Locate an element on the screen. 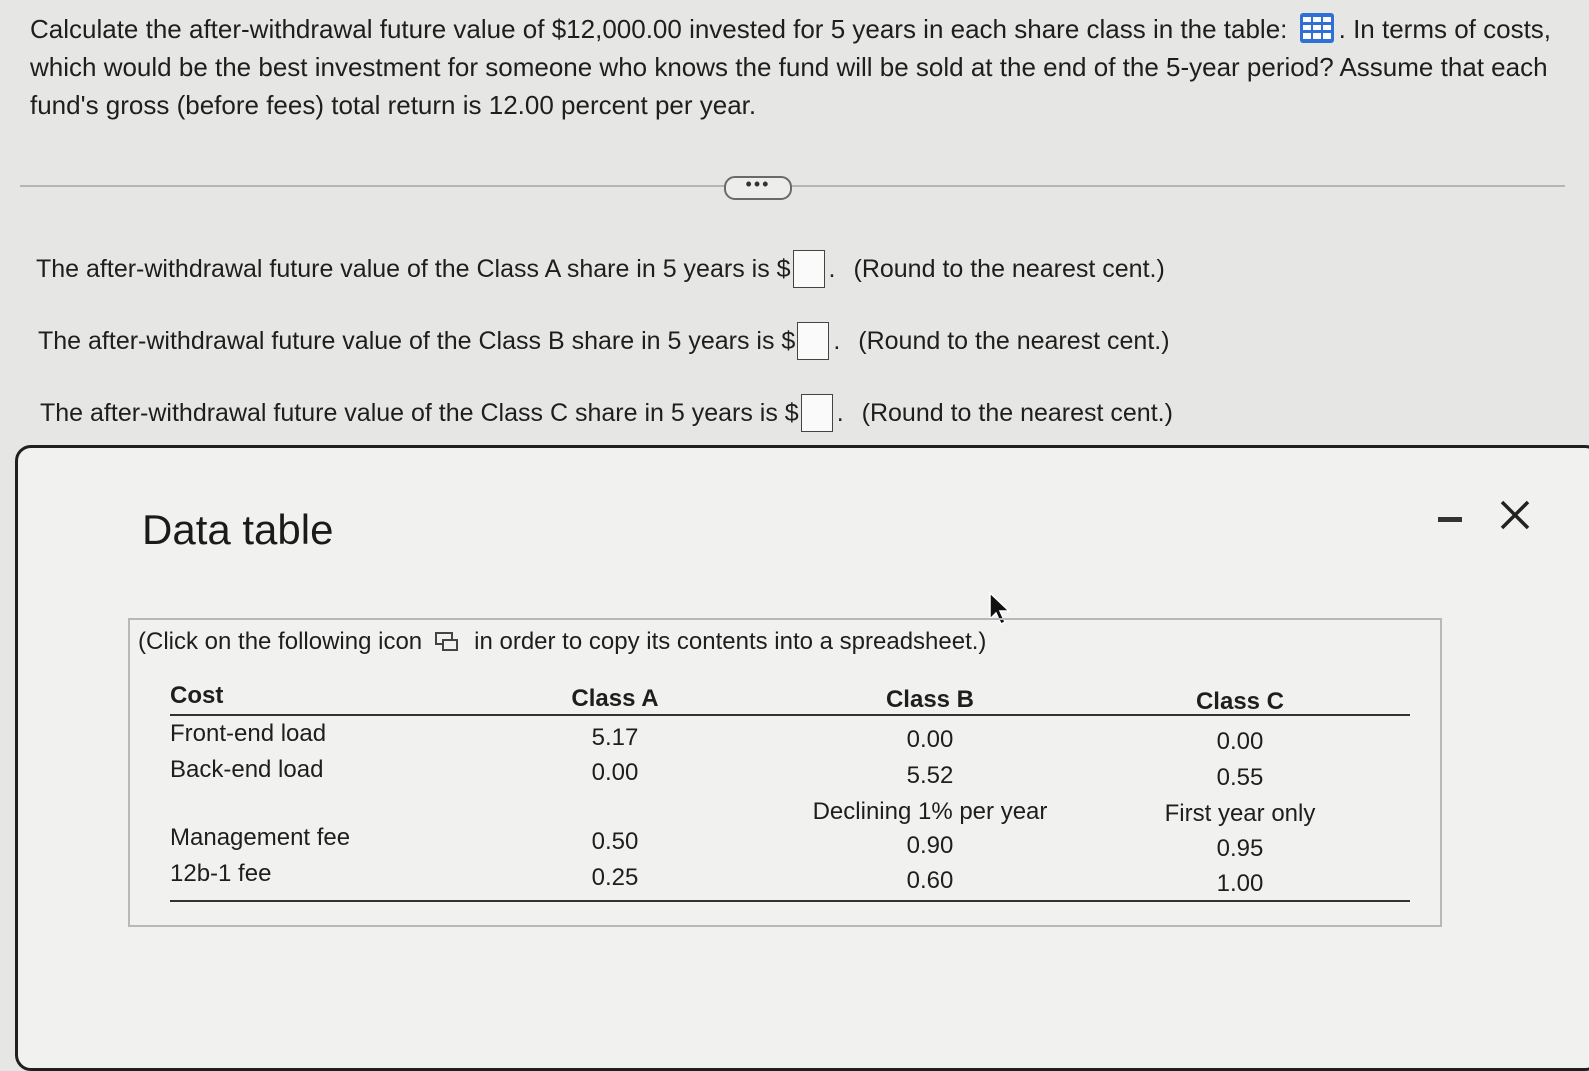 The height and width of the screenshot is (1071, 1589). cell-class-a: 0.50 is located at coordinates (615, 841).